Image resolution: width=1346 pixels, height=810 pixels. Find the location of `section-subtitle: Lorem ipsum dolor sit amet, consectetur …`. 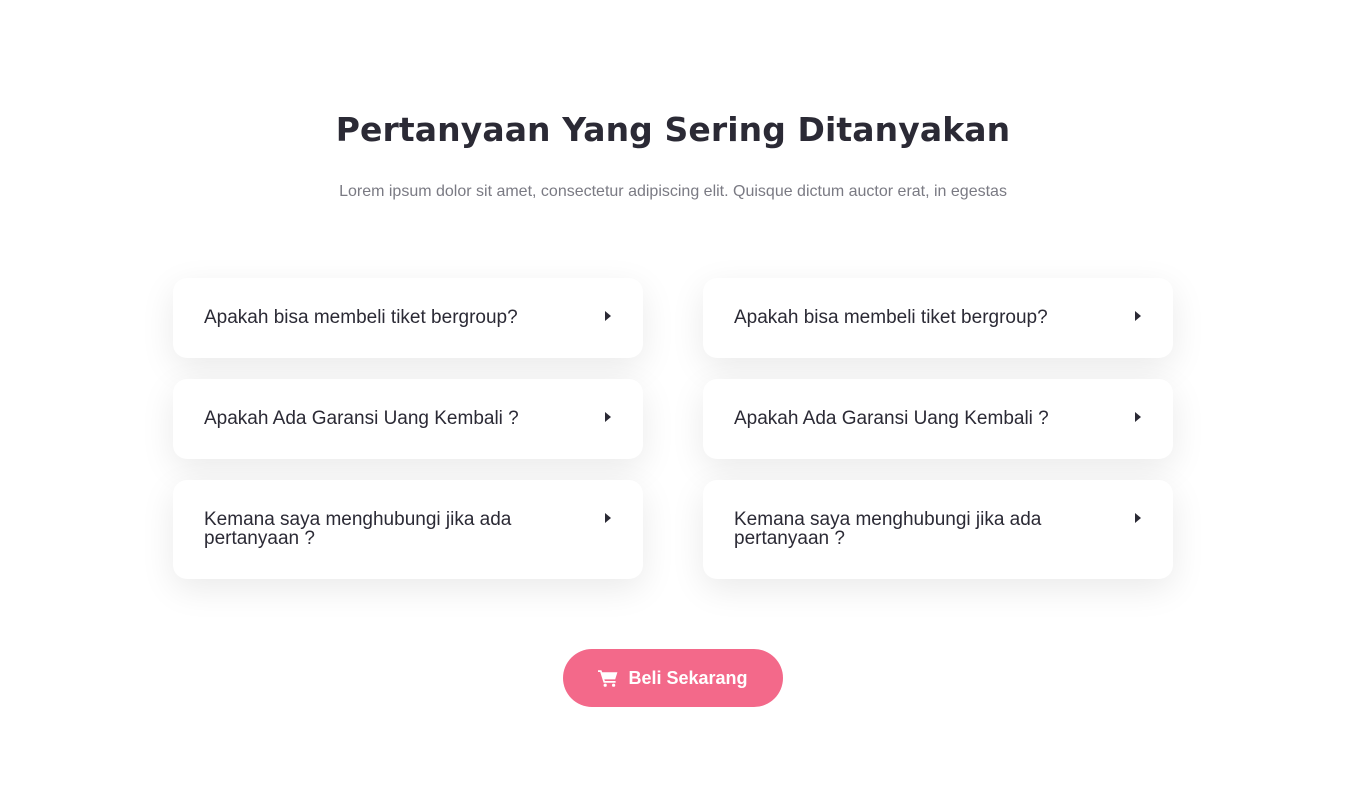

section-subtitle: Lorem ipsum dolor sit amet, consectetur … is located at coordinates (673, 191).